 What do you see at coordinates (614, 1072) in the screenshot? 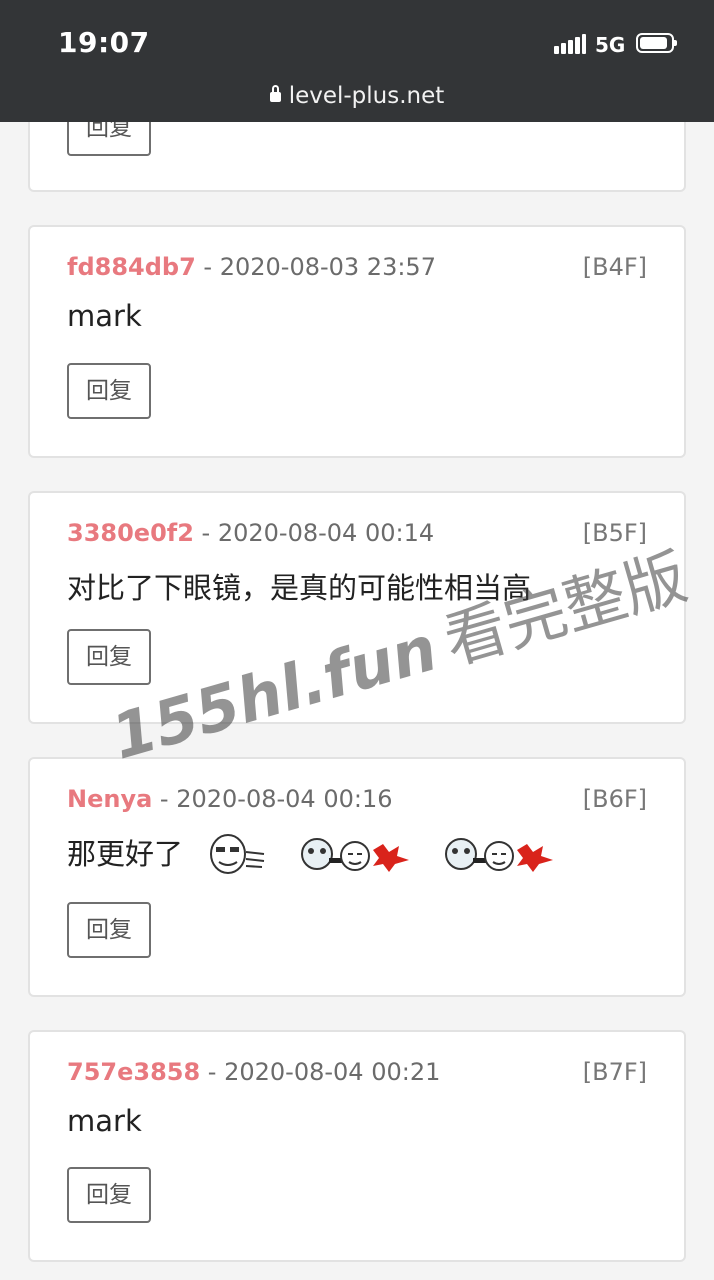
I see `post-floor: [B7F]` at bounding box center [614, 1072].